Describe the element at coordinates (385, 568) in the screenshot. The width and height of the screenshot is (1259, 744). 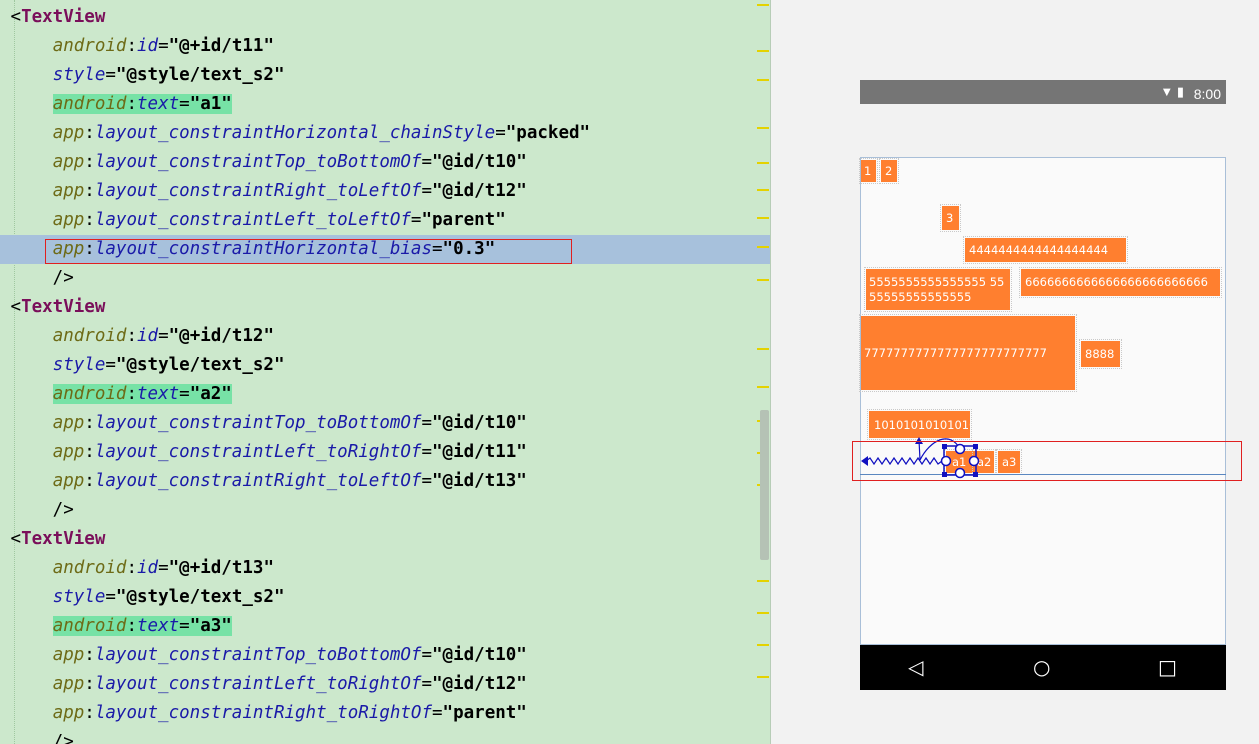
I see `code-line: android:id="@+id/t13"` at that location.